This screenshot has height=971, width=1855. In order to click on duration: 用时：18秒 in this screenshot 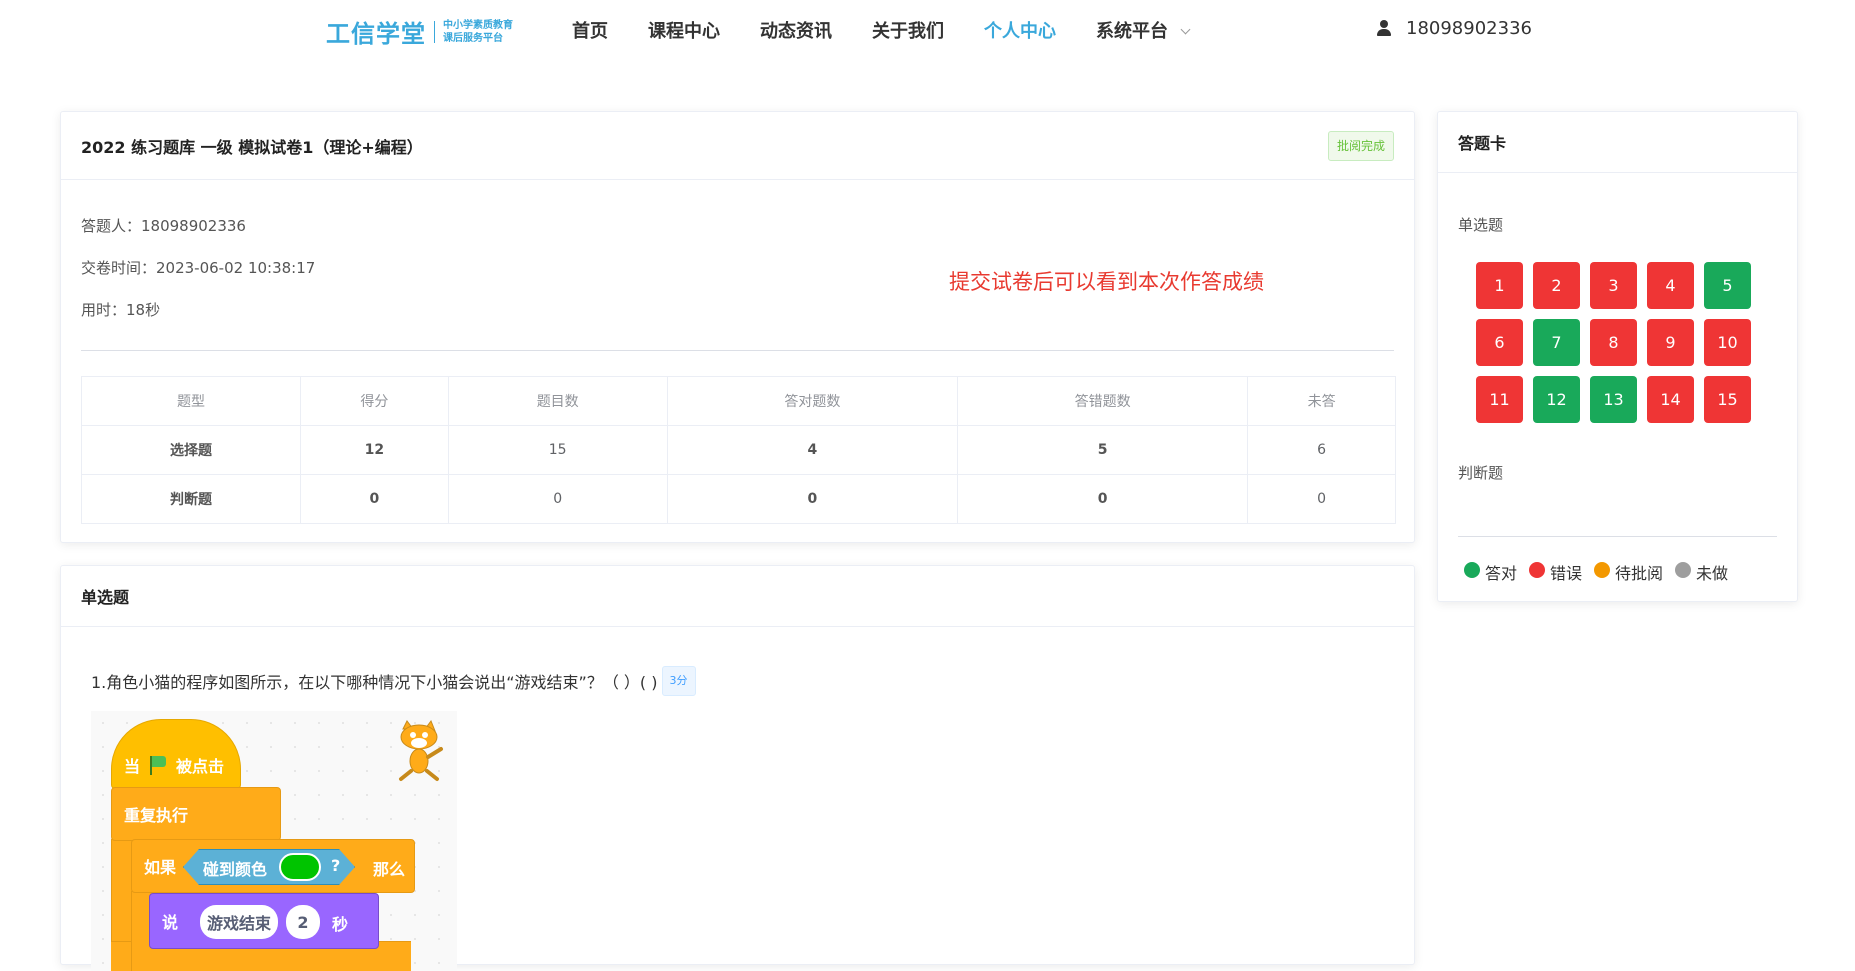, I will do `click(121, 310)`.